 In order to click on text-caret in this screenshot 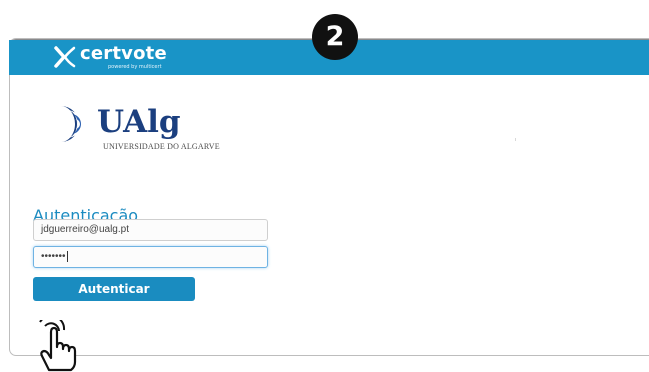, I will do `click(67, 256)`.